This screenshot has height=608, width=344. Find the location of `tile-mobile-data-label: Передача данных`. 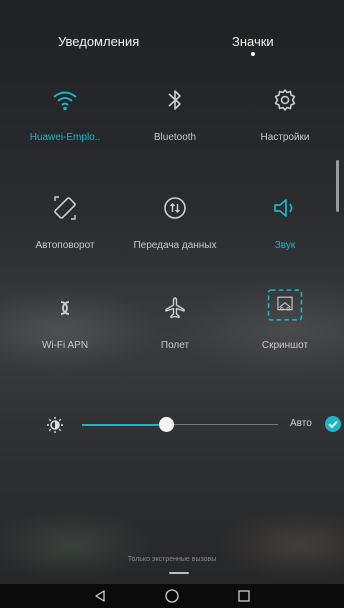

tile-mobile-data-label: Передача данных is located at coordinates (175, 245).